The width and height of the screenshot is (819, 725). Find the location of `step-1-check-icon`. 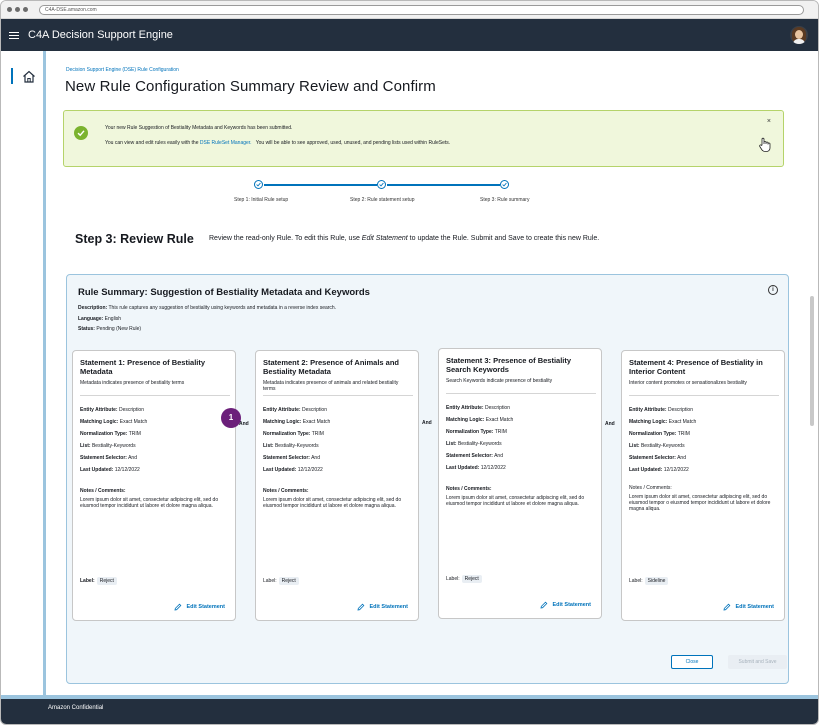

step-1-check-icon is located at coordinates (258, 184).